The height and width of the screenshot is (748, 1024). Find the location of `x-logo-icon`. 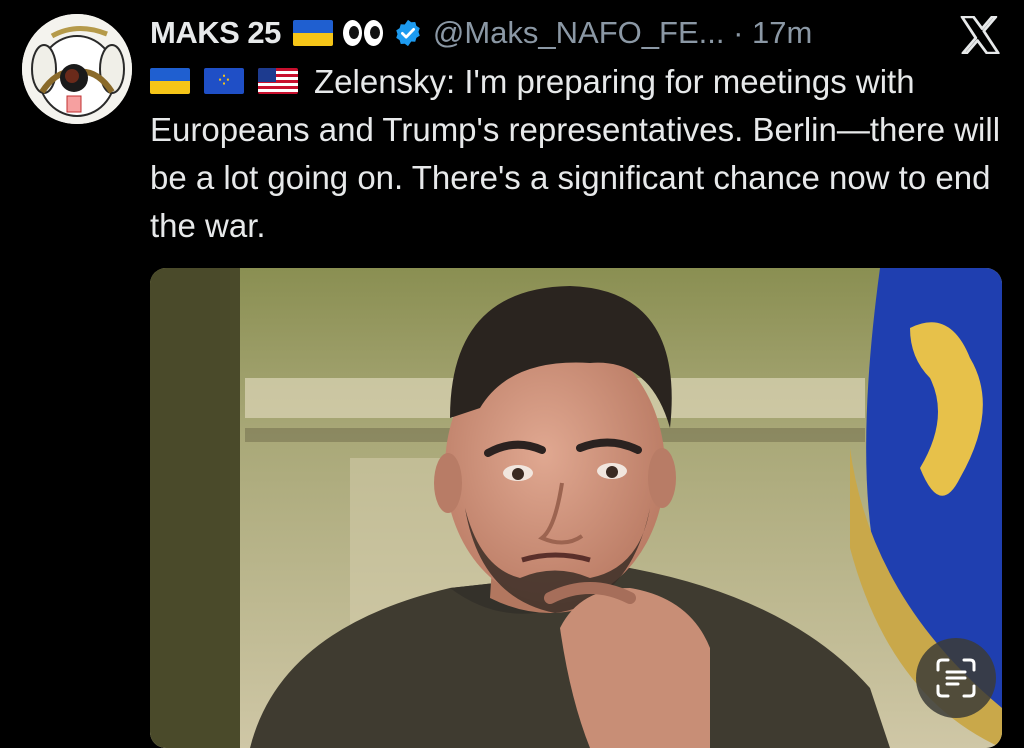

x-logo-icon is located at coordinates (981, 35).